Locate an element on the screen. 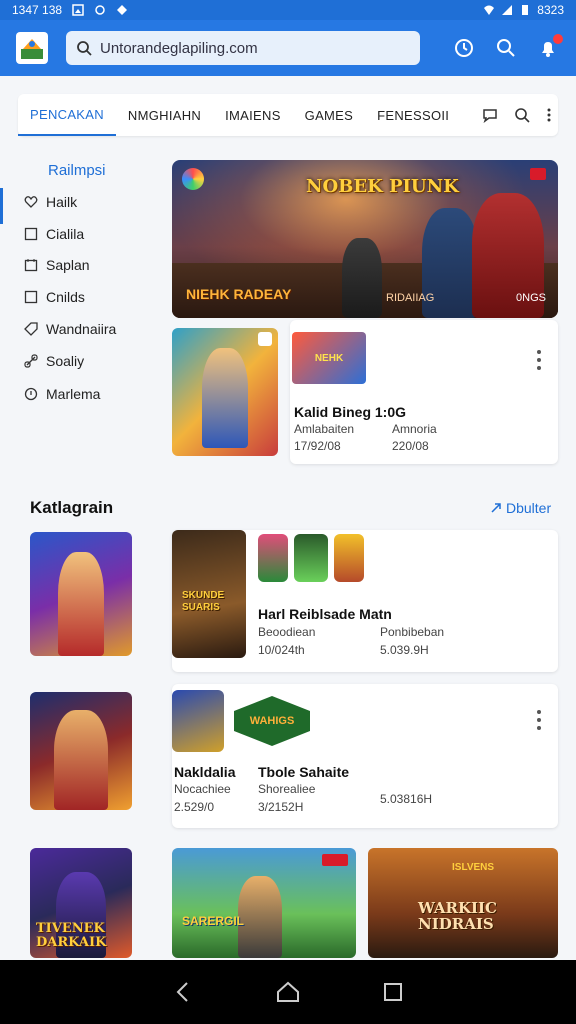  sidebar-item-label: Wandnaiira is located at coordinates (81, 329).